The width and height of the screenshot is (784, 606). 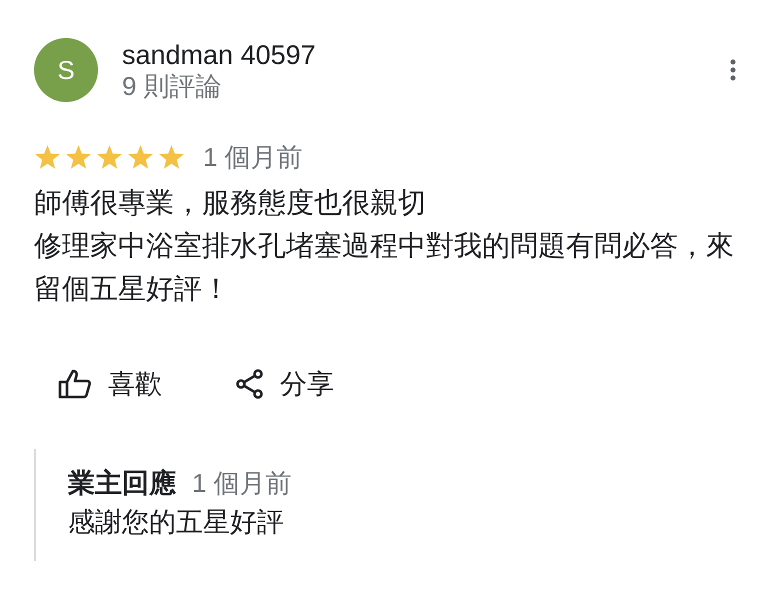 What do you see at coordinates (253, 157) in the screenshot?
I see `review-time: 1 個月前` at bounding box center [253, 157].